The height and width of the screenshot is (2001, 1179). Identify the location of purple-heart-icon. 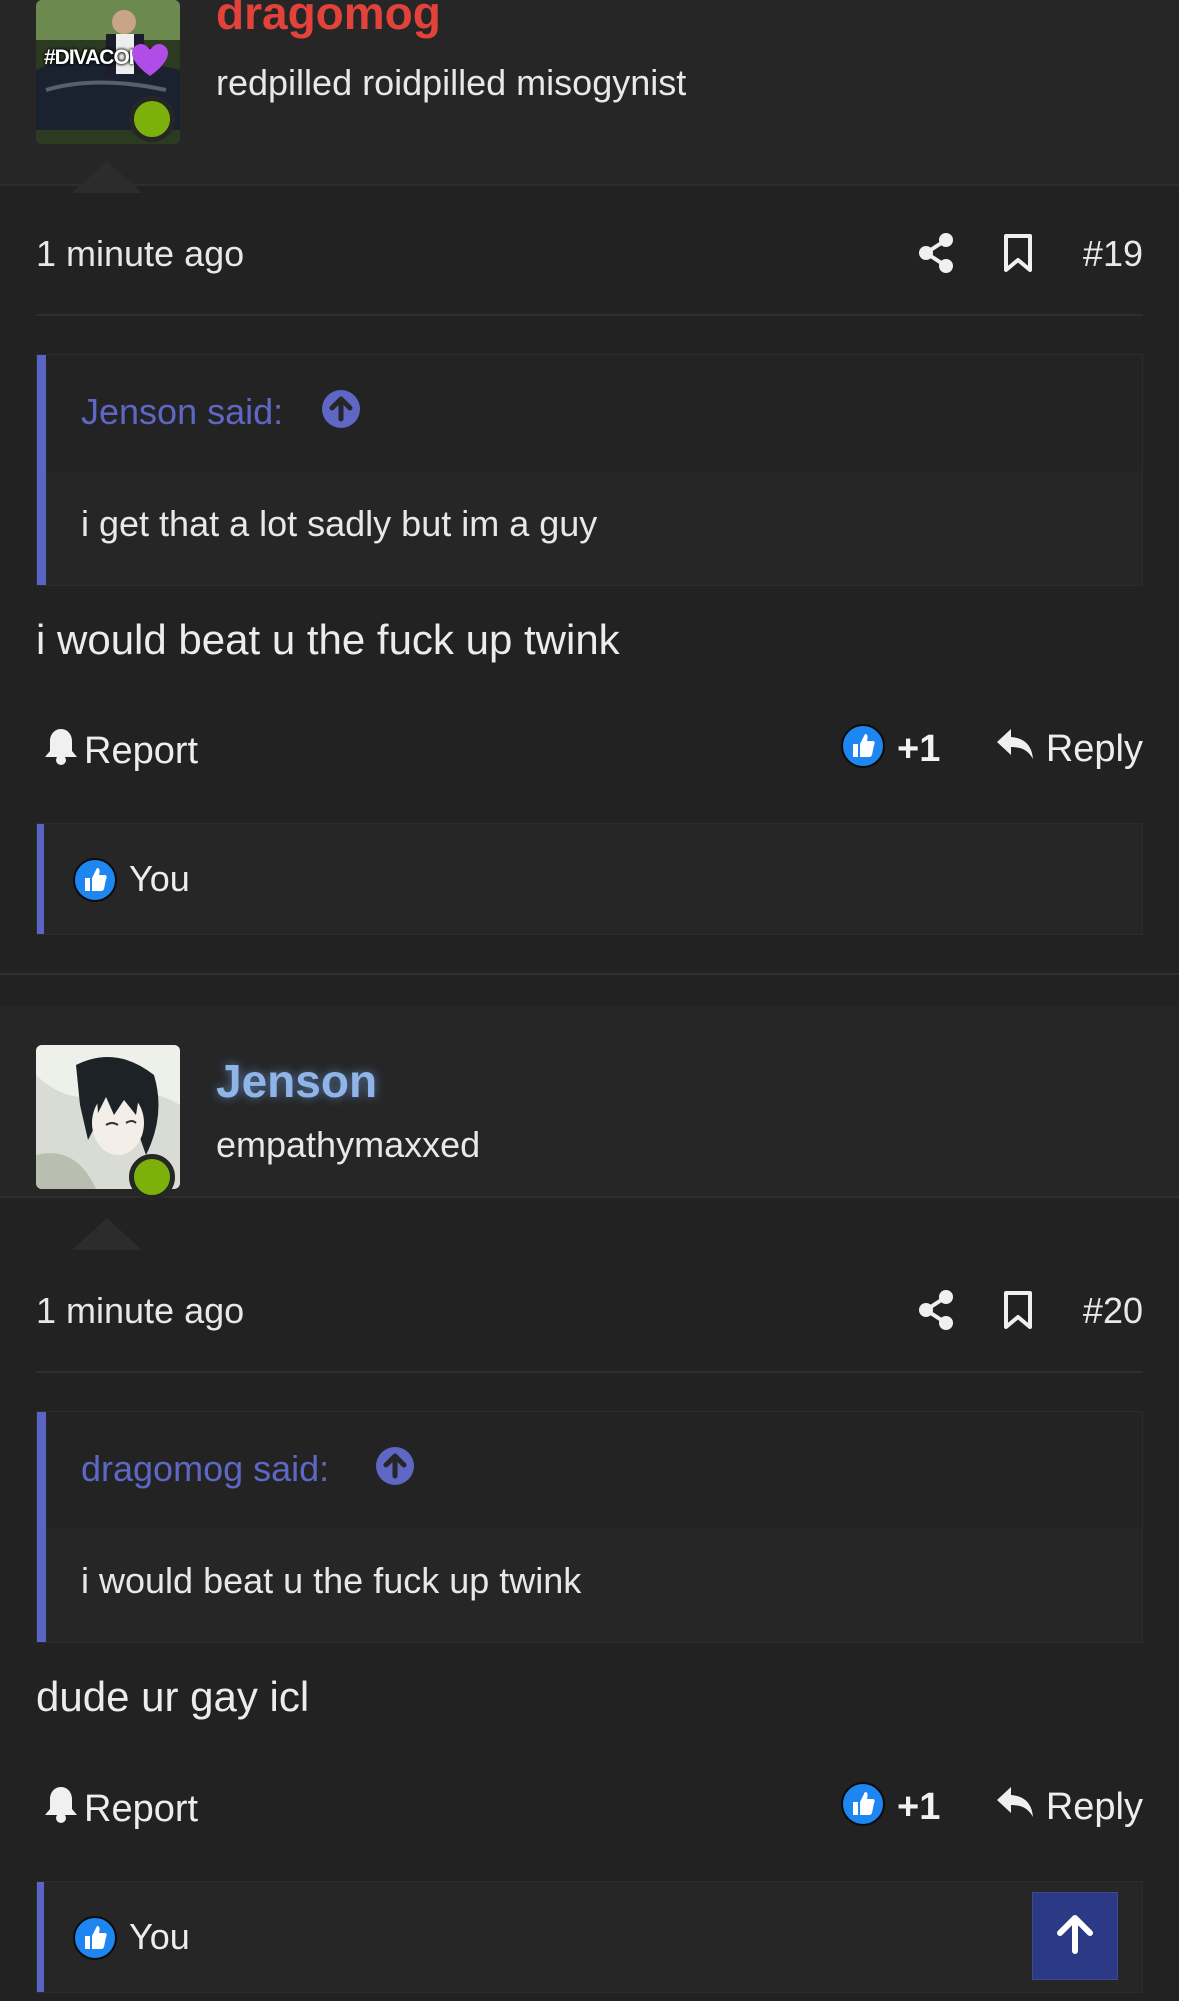
(150, 63).